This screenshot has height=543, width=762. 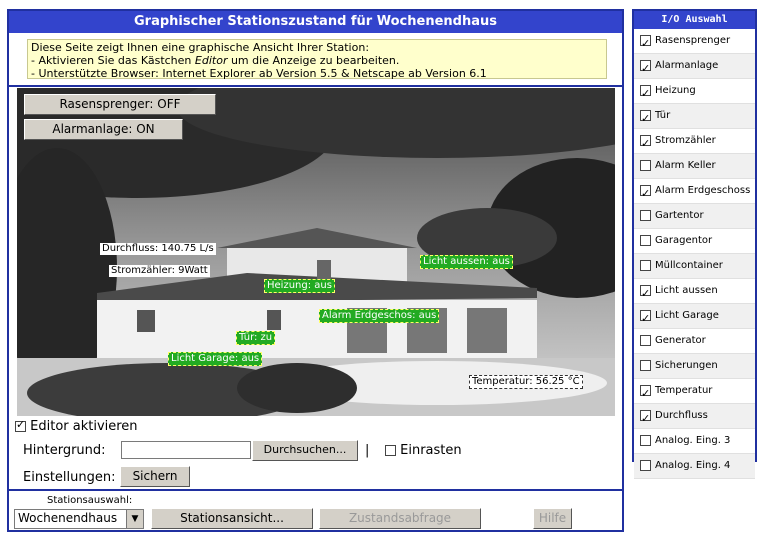 I want to click on station-select-value: Wochenendhaus, so click(x=68, y=518).